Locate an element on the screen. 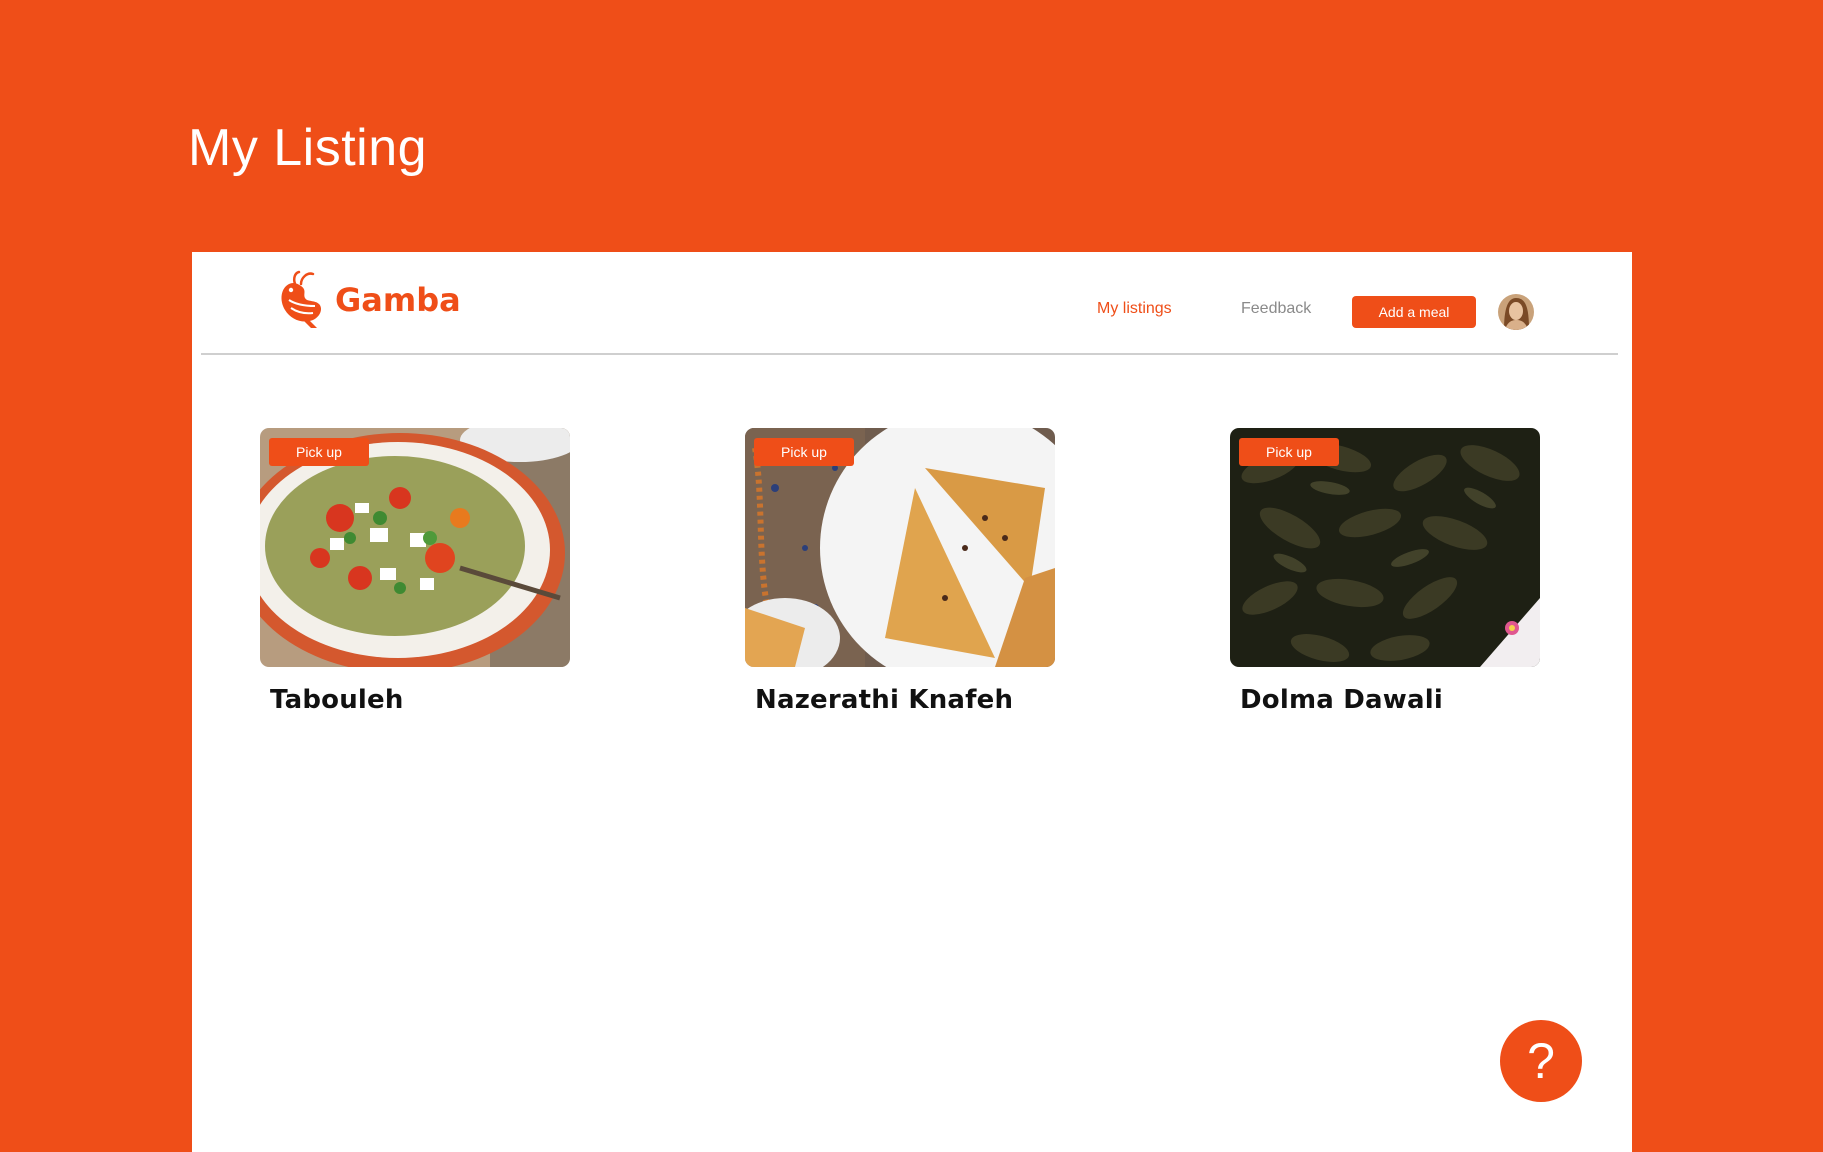  brand-name: Gamba is located at coordinates (398, 300).